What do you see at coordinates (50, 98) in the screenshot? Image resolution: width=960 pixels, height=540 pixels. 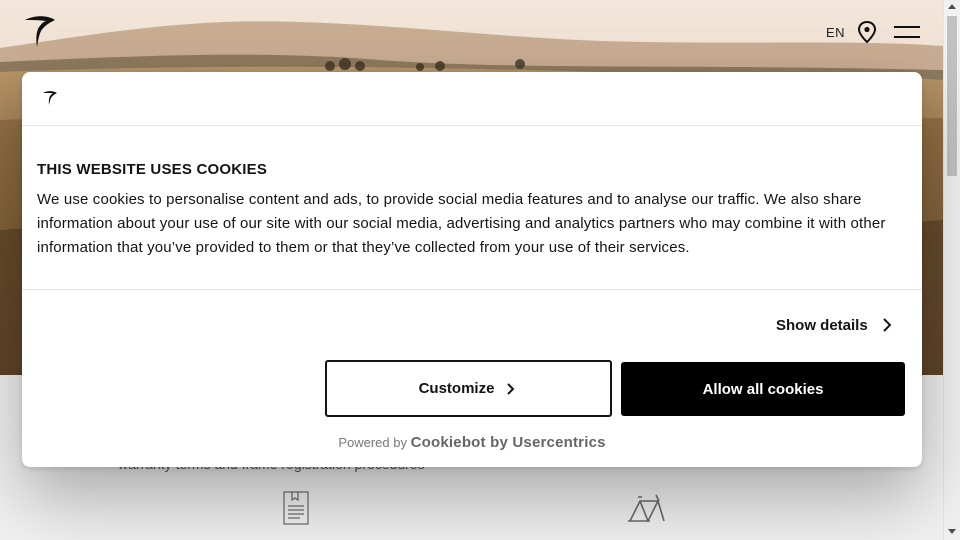 I see `dialog-logo-icon` at bounding box center [50, 98].